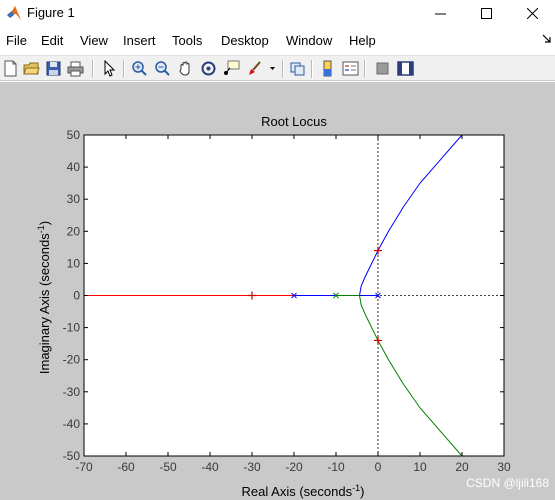 This screenshot has width=555, height=500. Describe the element at coordinates (252, 467) in the screenshot. I see `x-tick-label: -30` at that location.